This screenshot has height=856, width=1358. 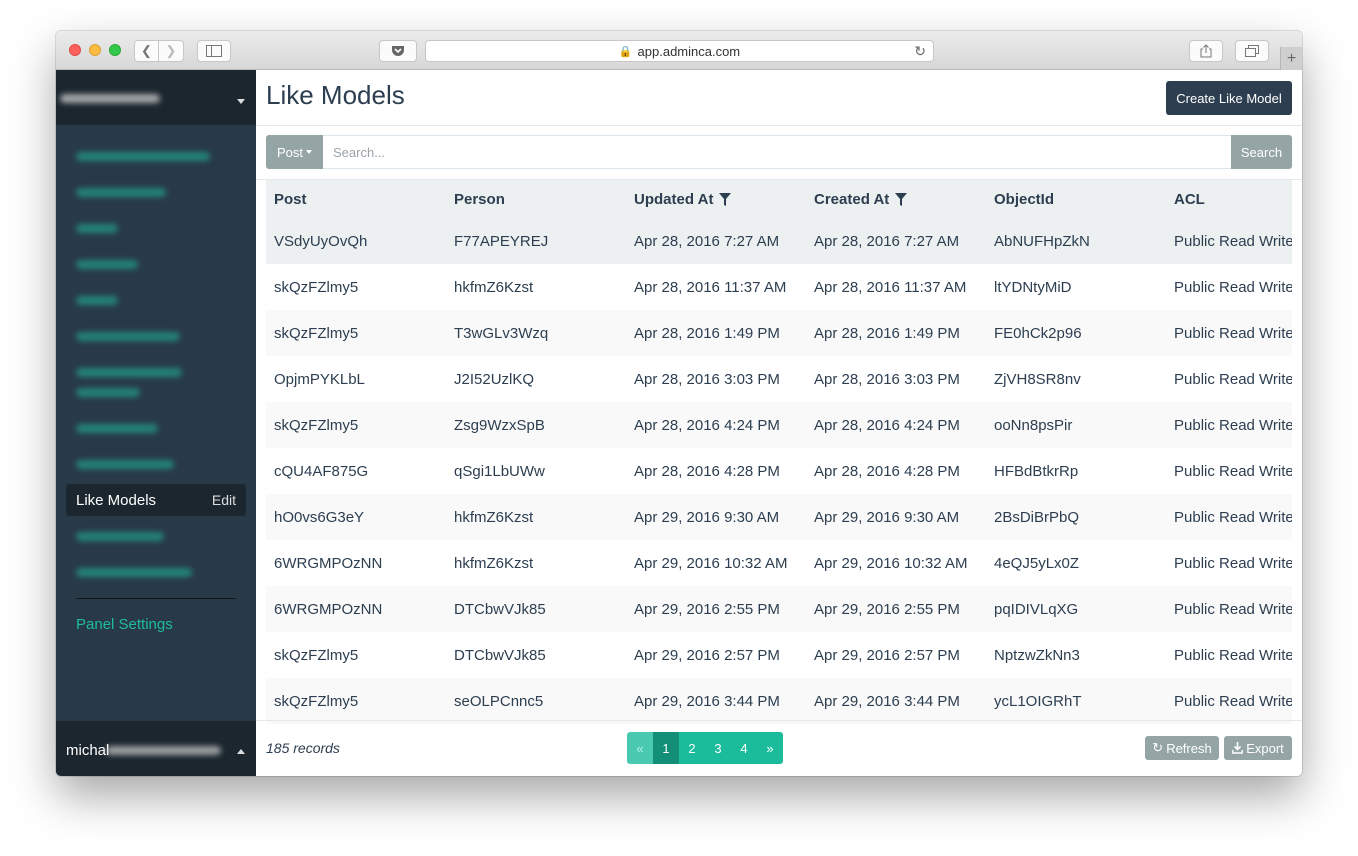 I want to click on table-cell-person: hkfmZ6Kzst, so click(x=494, y=563).